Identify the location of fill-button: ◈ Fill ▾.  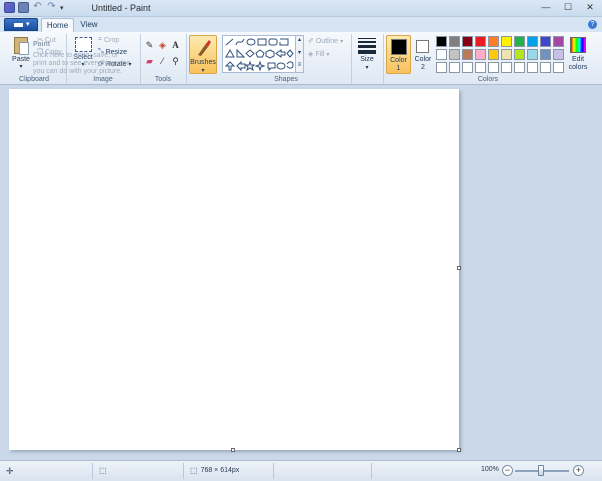
(318, 54).